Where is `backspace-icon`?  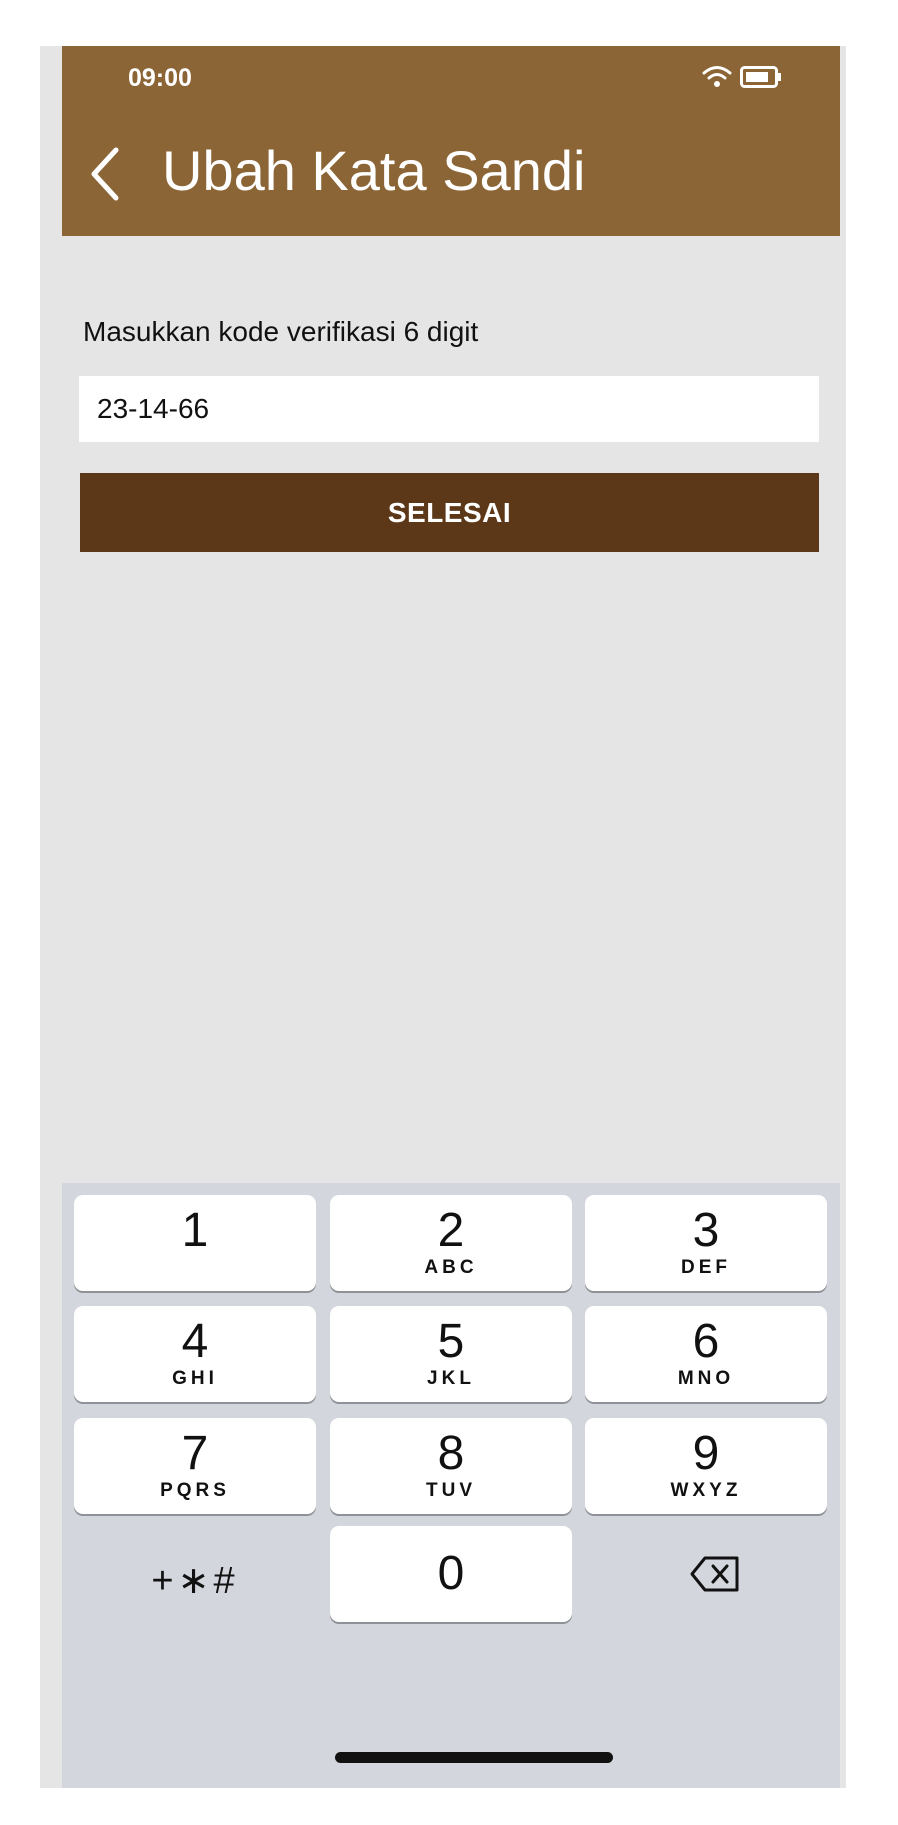
backspace-icon is located at coordinates (715, 1574).